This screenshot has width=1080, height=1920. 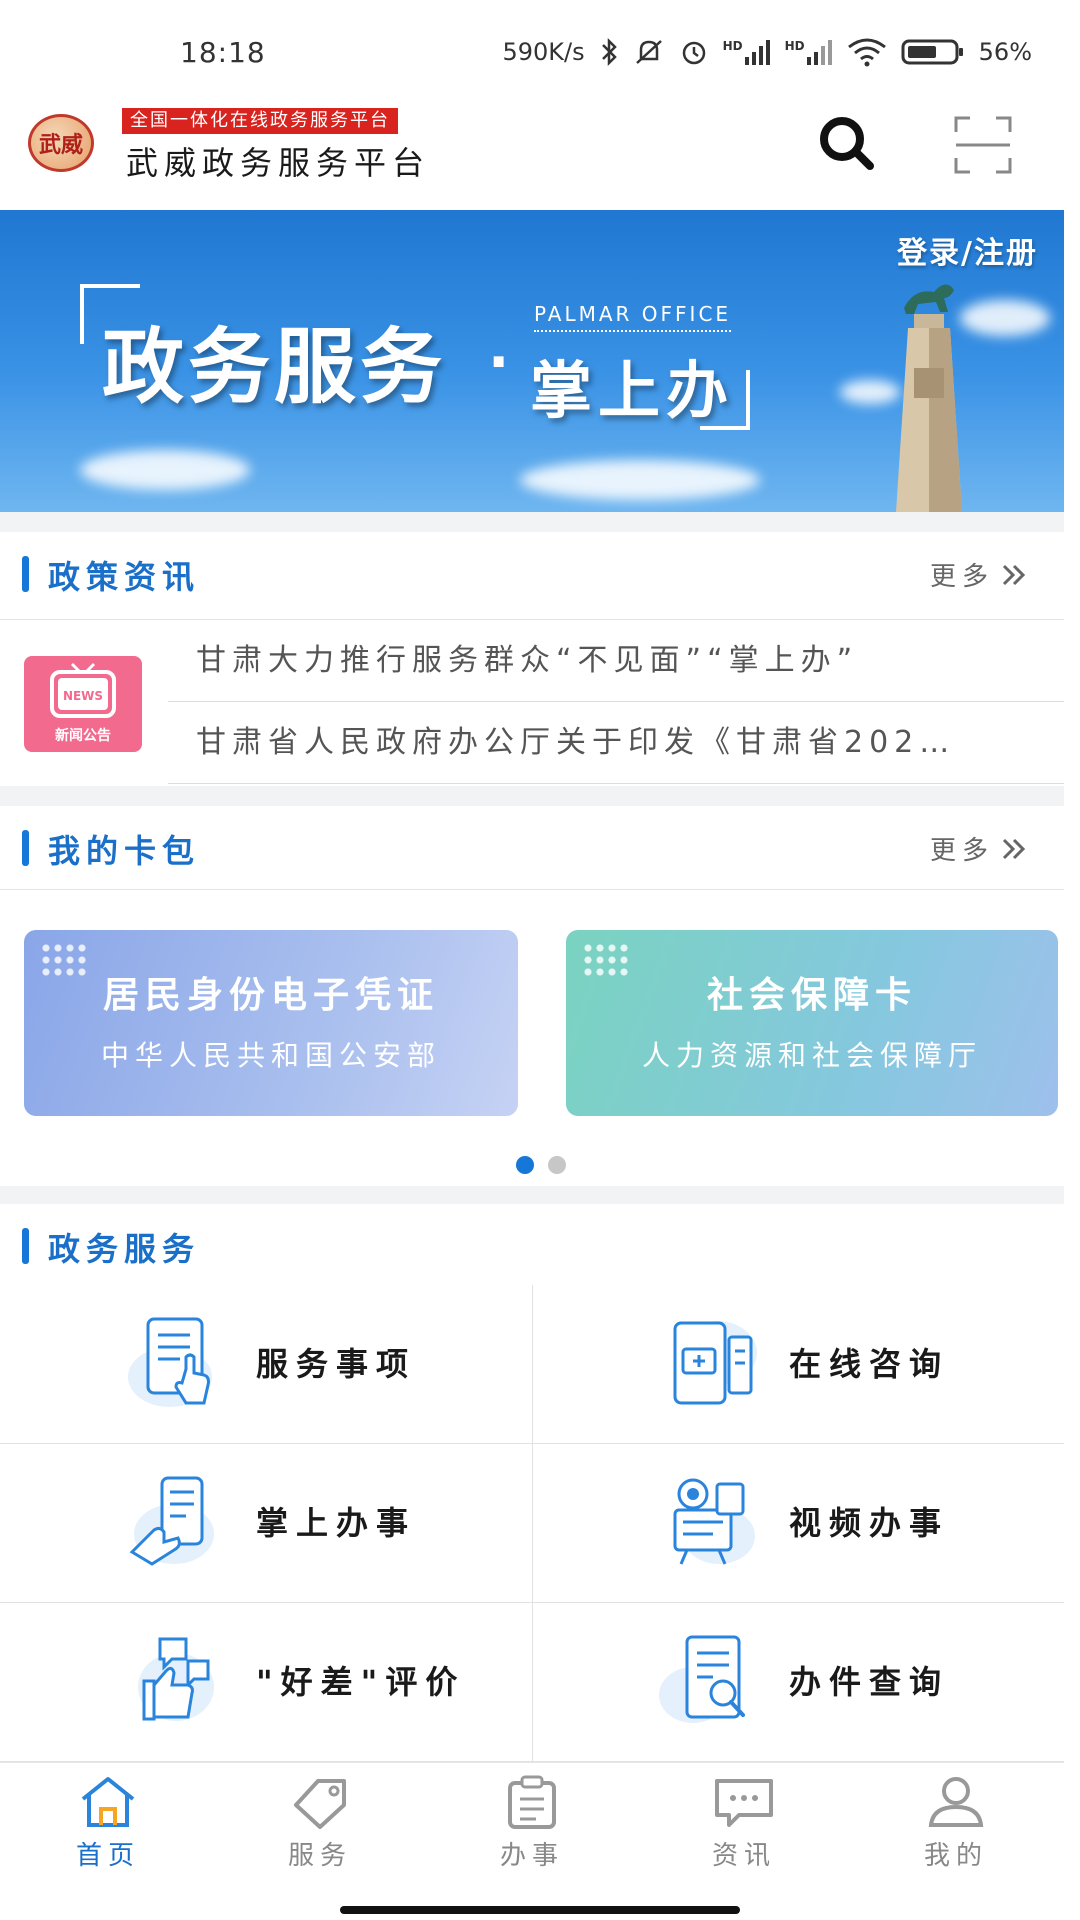 I want to click on nav-label: 我的, so click(x=955, y=1856).